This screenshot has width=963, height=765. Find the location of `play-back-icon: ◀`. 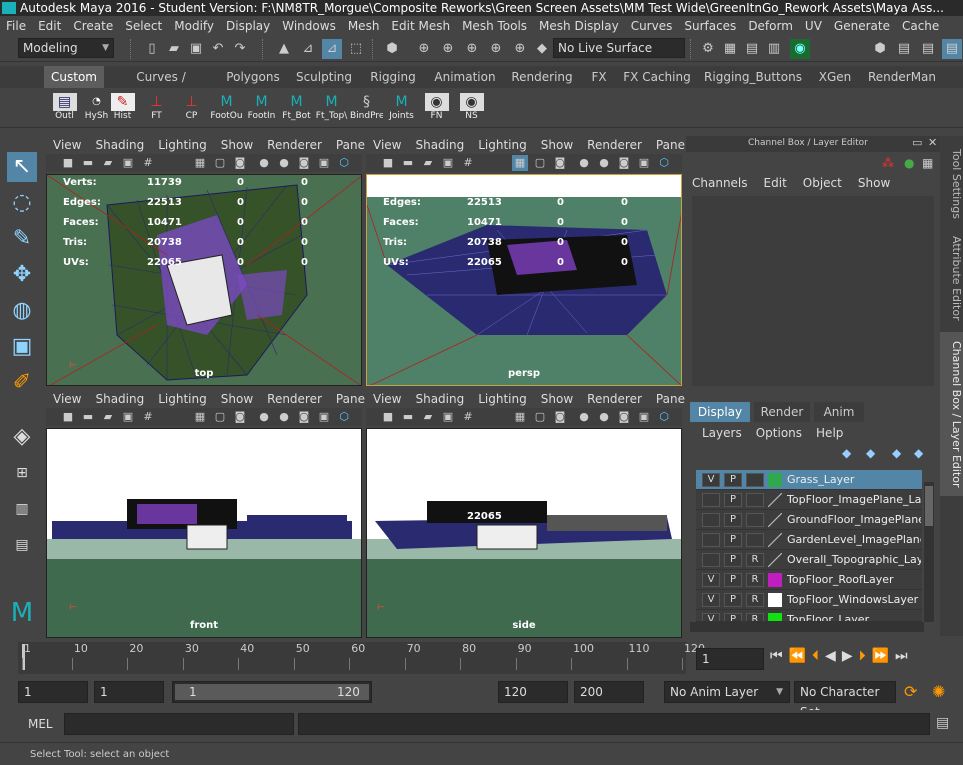

play-back-icon: ◀ is located at coordinates (833, 656).